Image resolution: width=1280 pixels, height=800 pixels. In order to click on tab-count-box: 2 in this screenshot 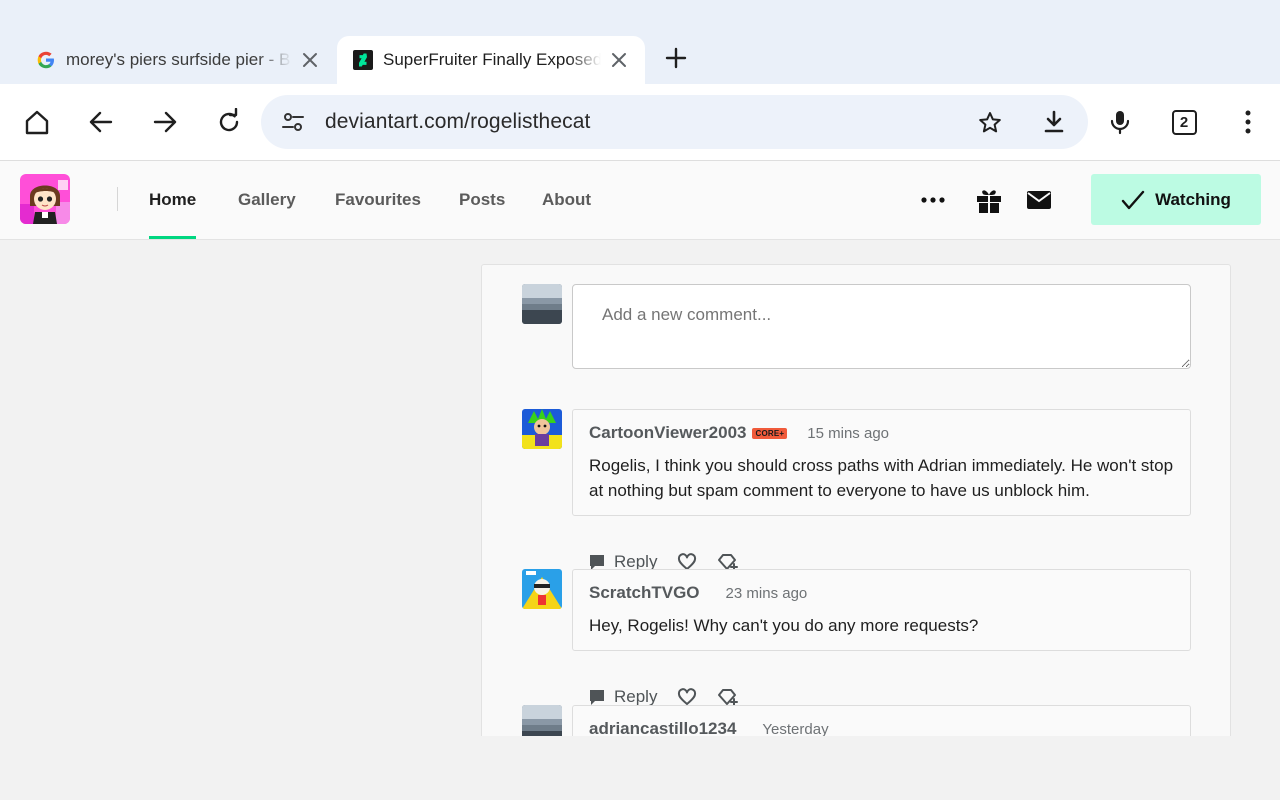, I will do `click(1184, 122)`.